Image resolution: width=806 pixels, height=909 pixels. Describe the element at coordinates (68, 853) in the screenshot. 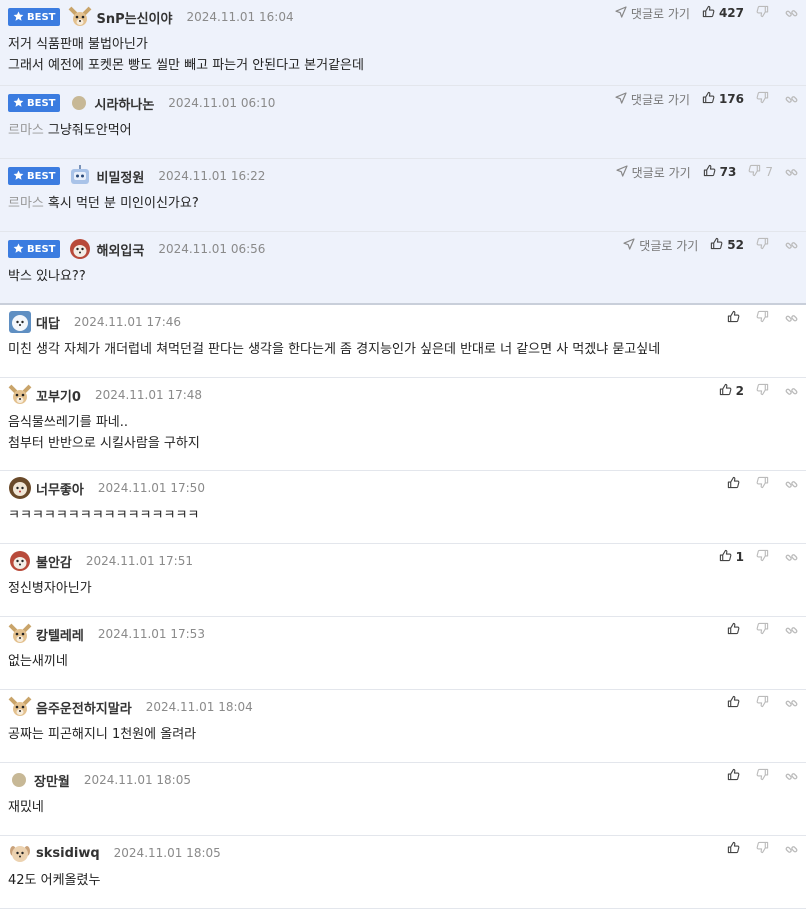

I see `nickname: sksidiwq` at that location.